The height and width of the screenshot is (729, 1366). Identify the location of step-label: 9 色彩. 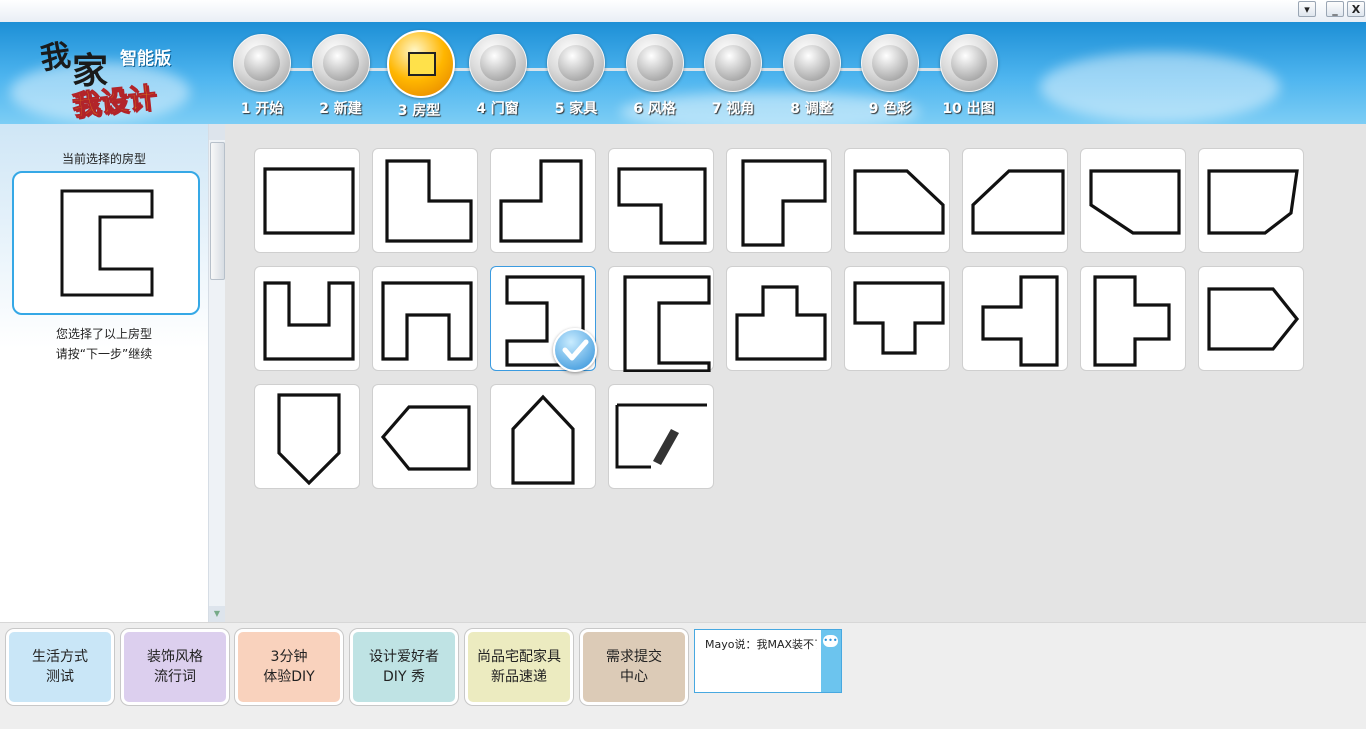
(890, 109).